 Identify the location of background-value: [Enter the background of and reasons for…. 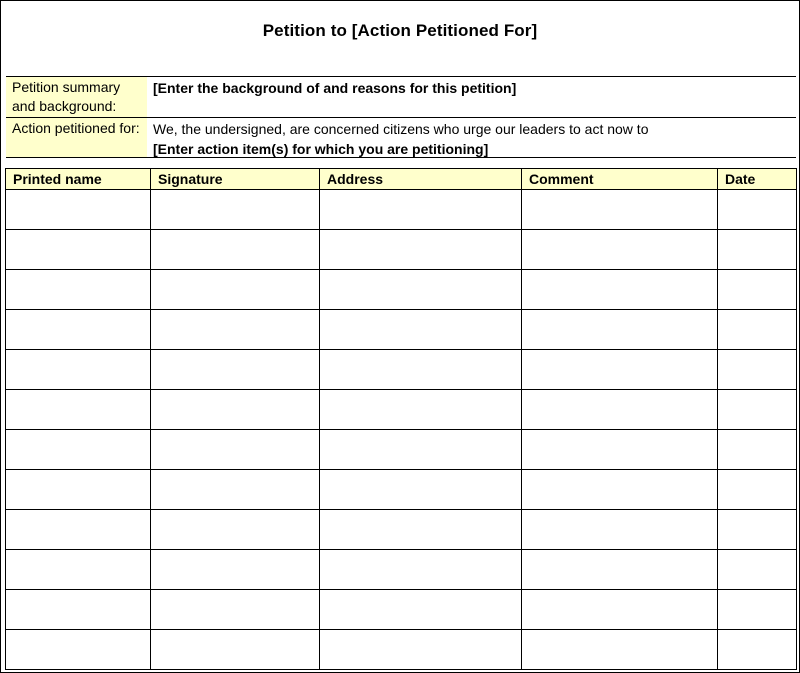
(471, 97).